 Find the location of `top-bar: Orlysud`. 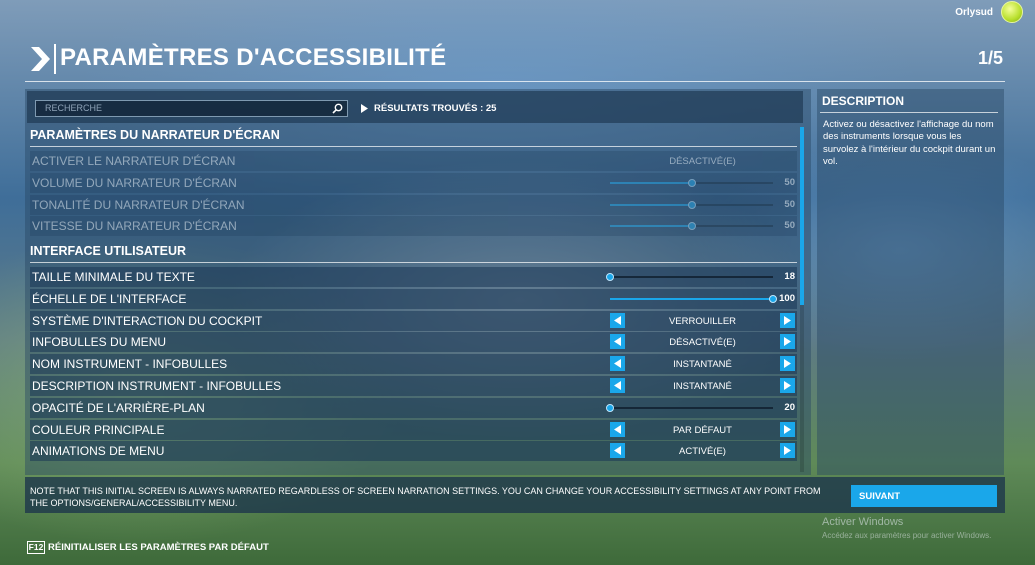

top-bar: Orlysud is located at coordinates (517, 15).